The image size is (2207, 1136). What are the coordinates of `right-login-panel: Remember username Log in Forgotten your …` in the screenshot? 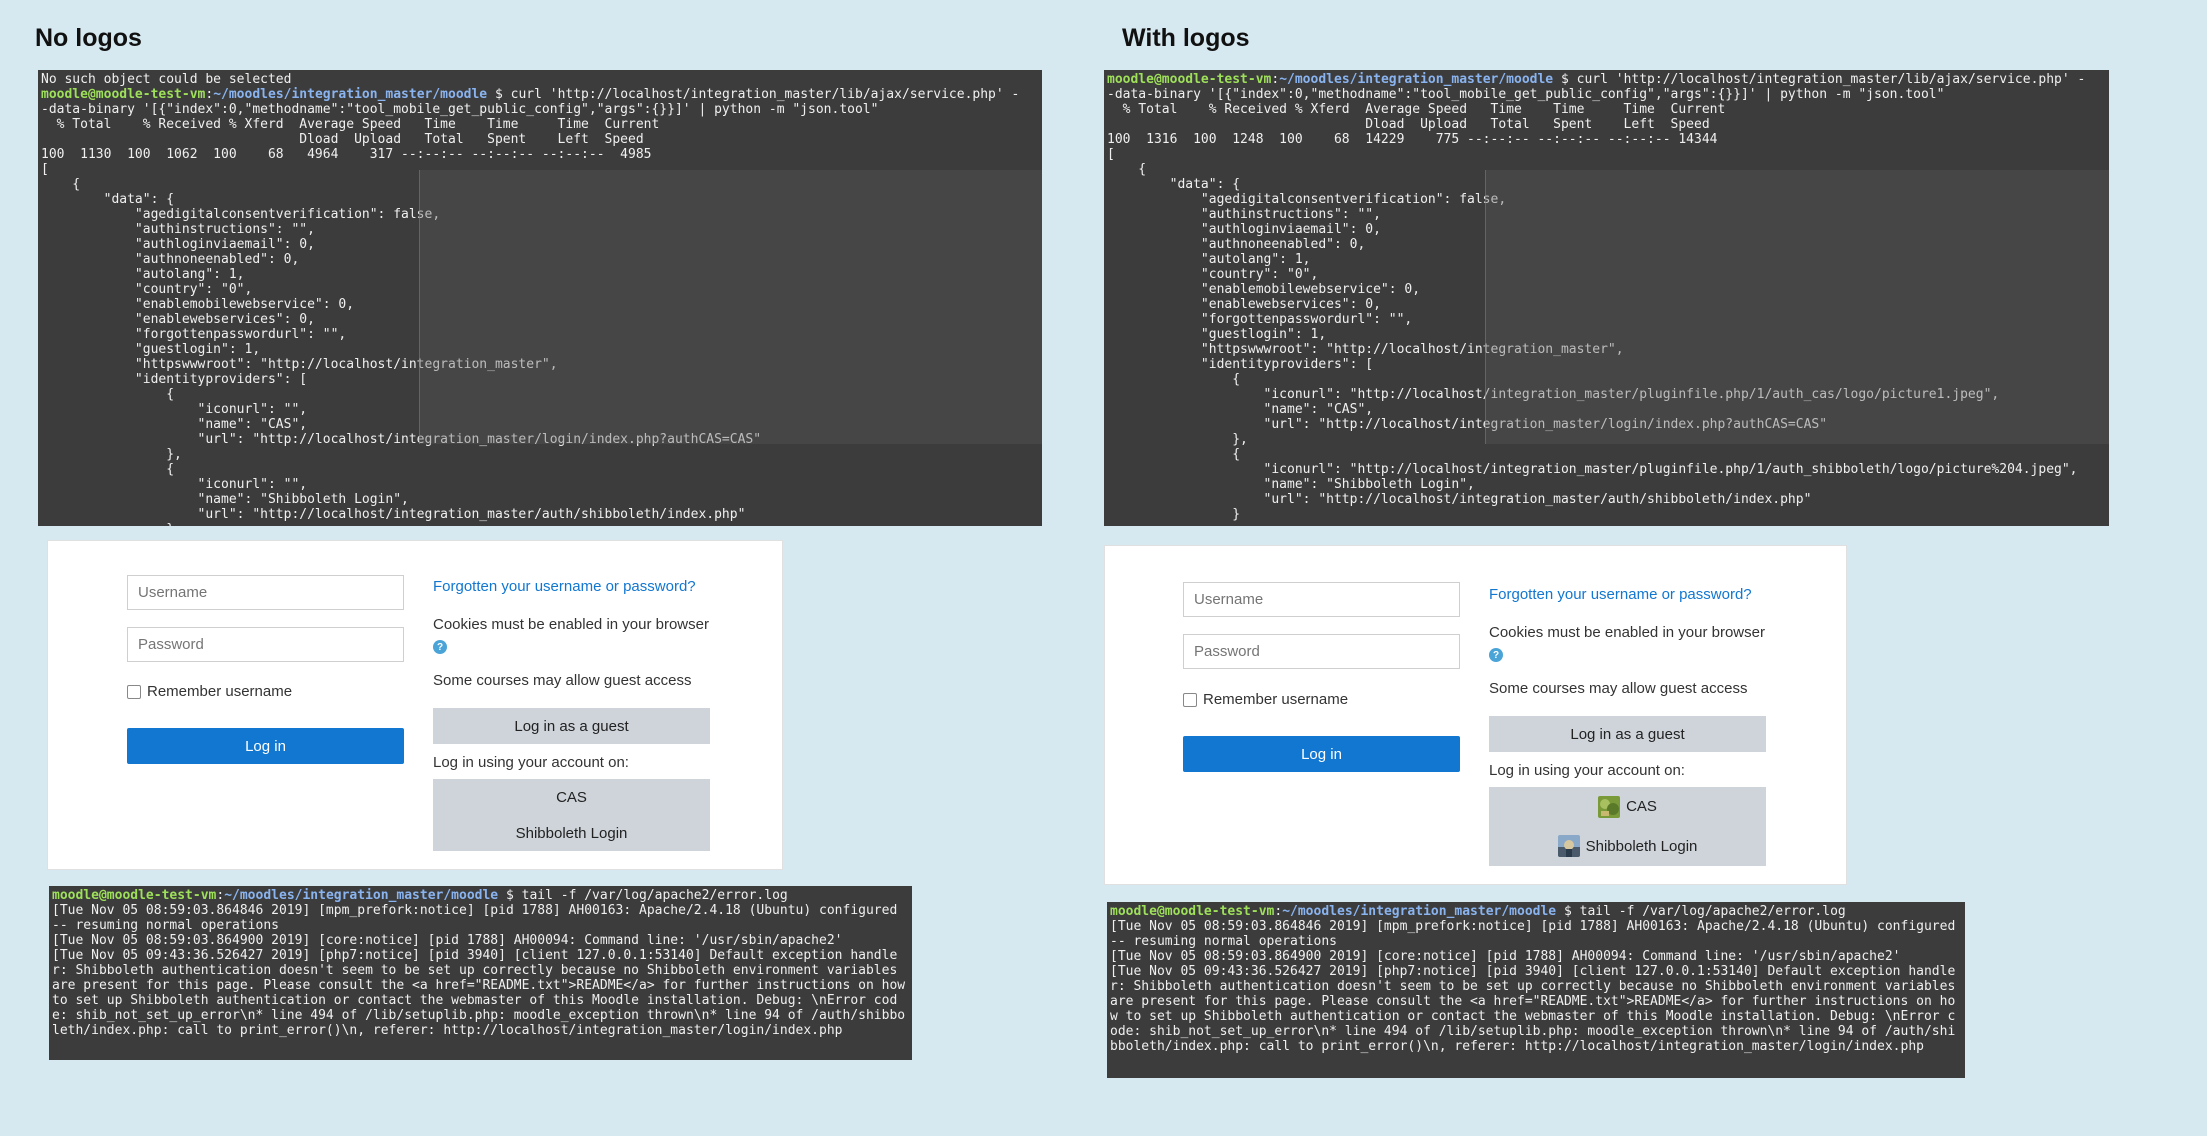 It's located at (1475, 715).